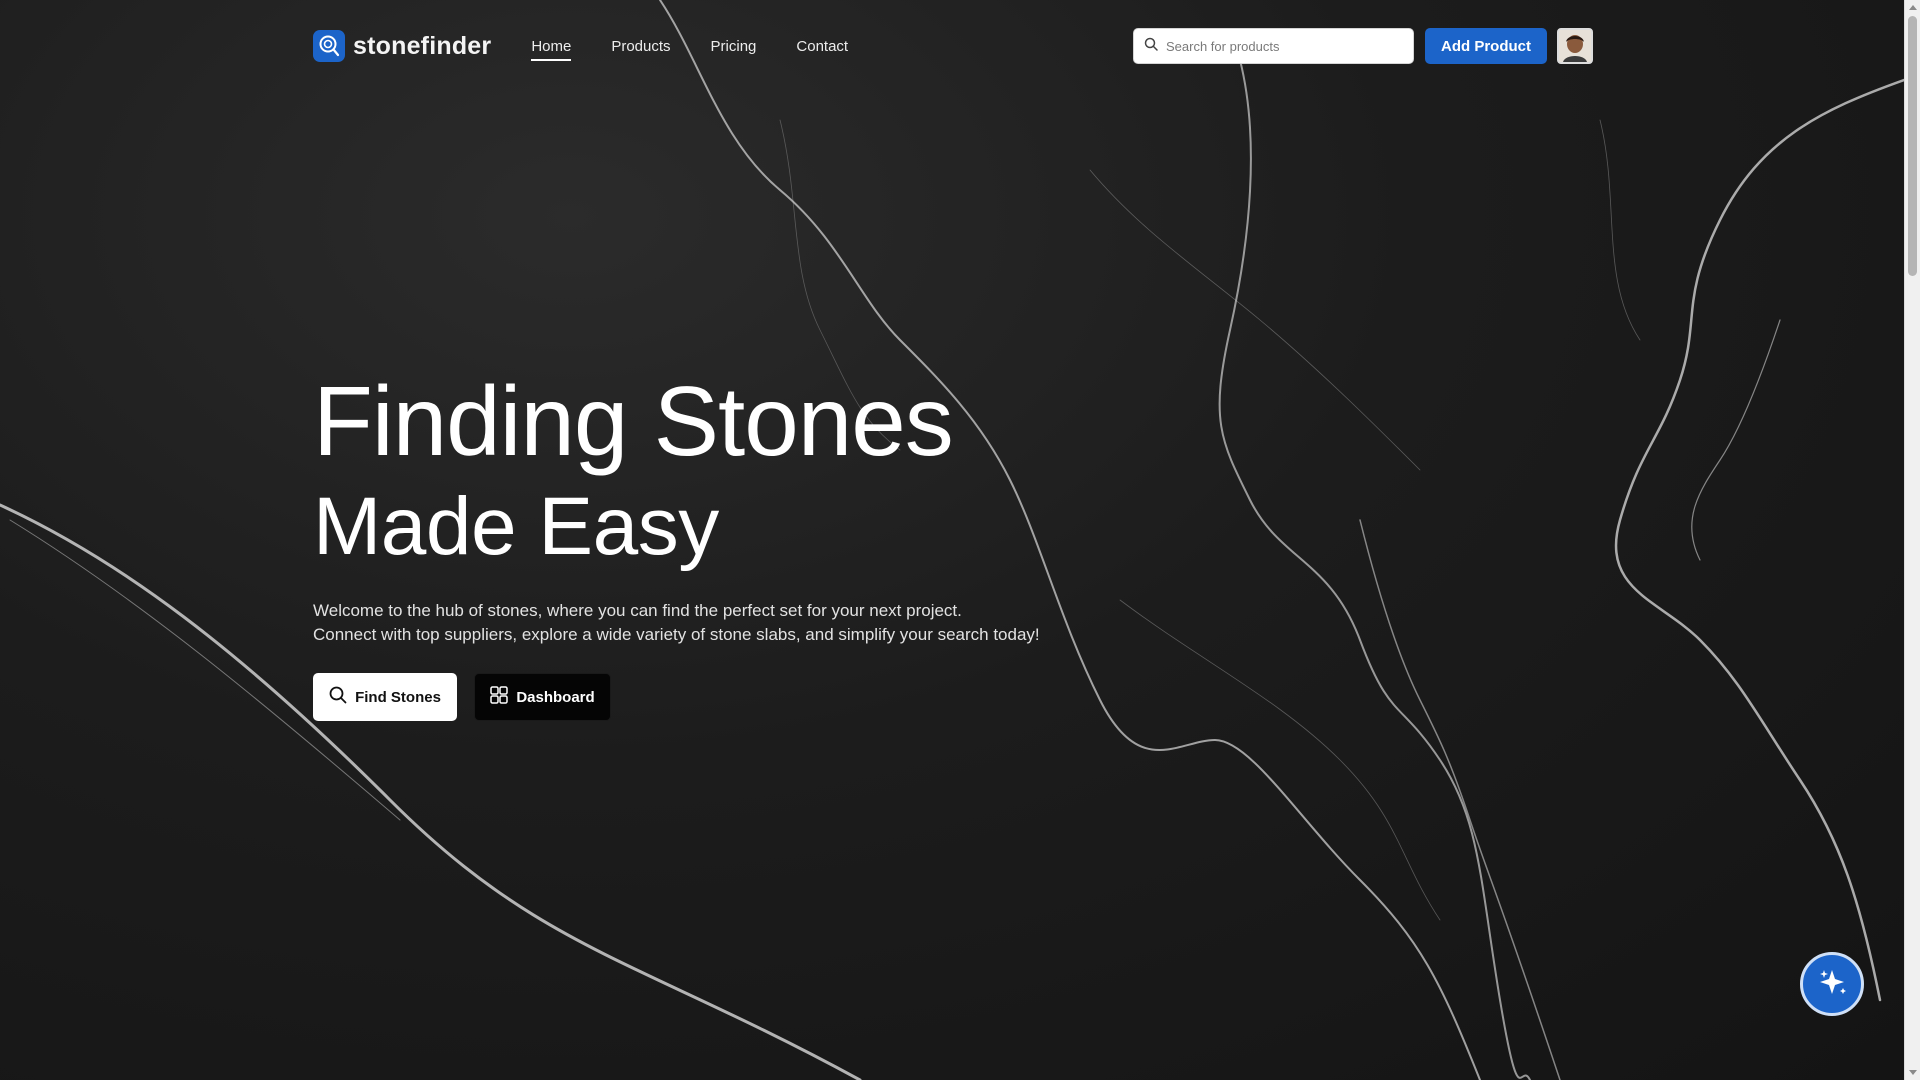  I want to click on find-stones-label: Find Stones, so click(398, 697).